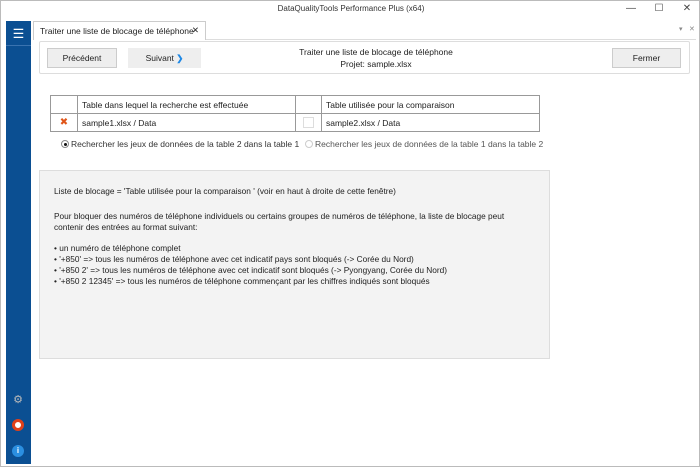  What do you see at coordinates (18, 425) in the screenshot?
I see `lifebuoy-icon` at bounding box center [18, 425].